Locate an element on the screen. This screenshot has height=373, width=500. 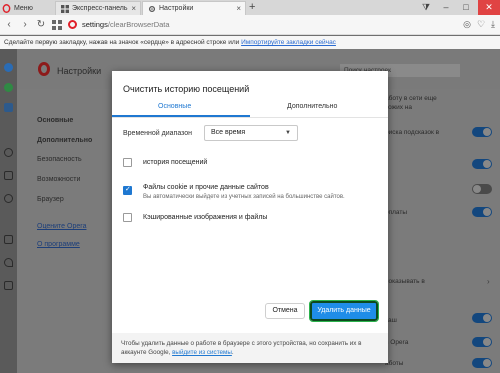
gear-icon is located at coordinates (151, 8).